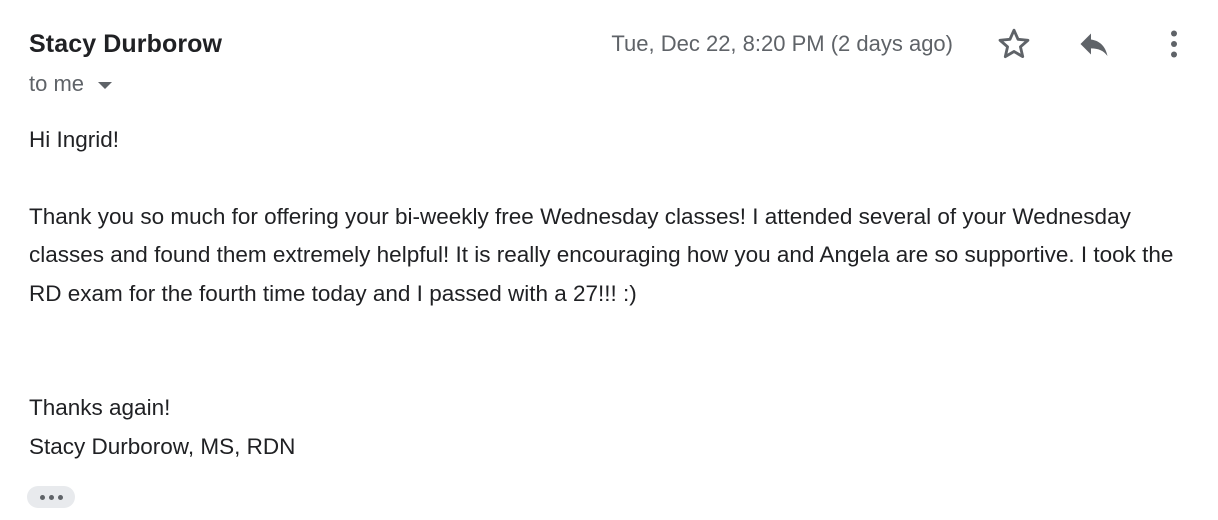 Image resolution: width=1218 pixels, height=520 pixels. Describe the element at coordinates (126, 44) in the screenshot. I see `sender-name: Stacy Durborow` at that location.